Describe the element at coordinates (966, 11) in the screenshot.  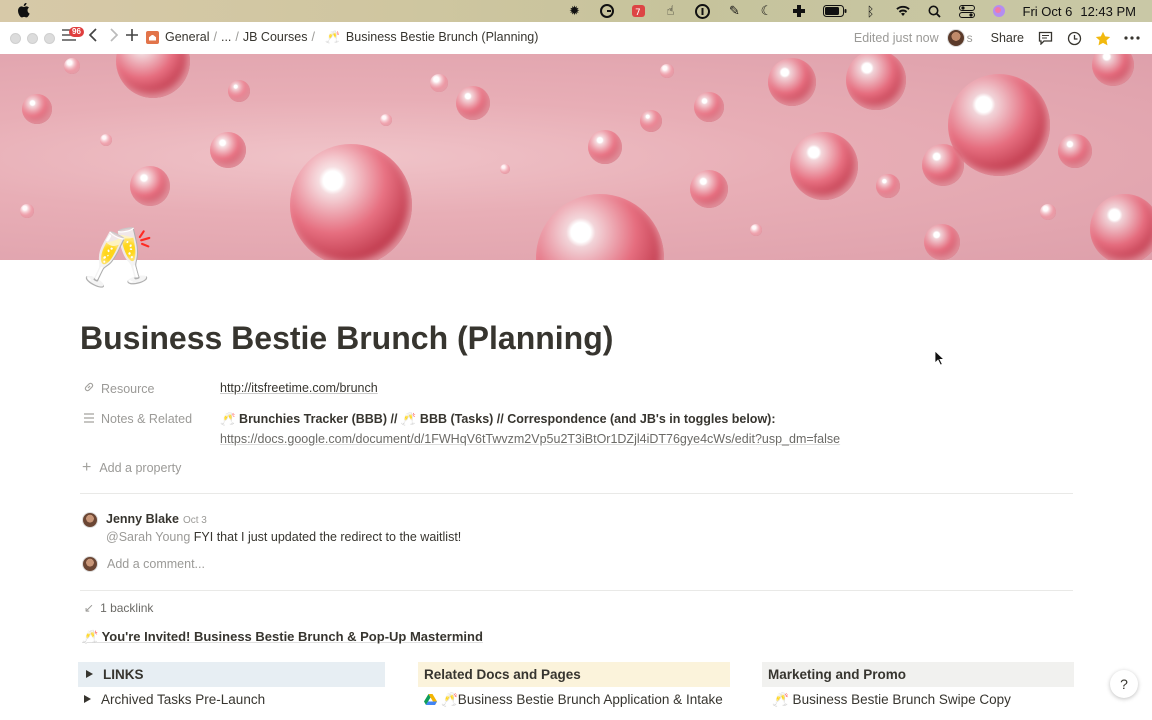
I see `control-center-icon` at that location.